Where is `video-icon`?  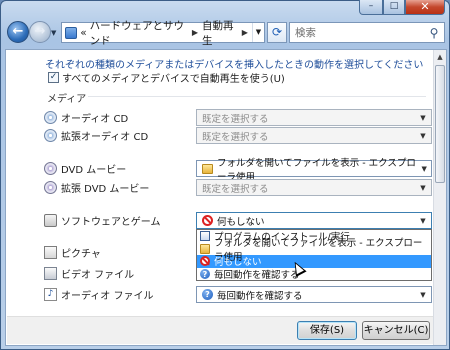
video-icon is located at coordinates (50, 273).